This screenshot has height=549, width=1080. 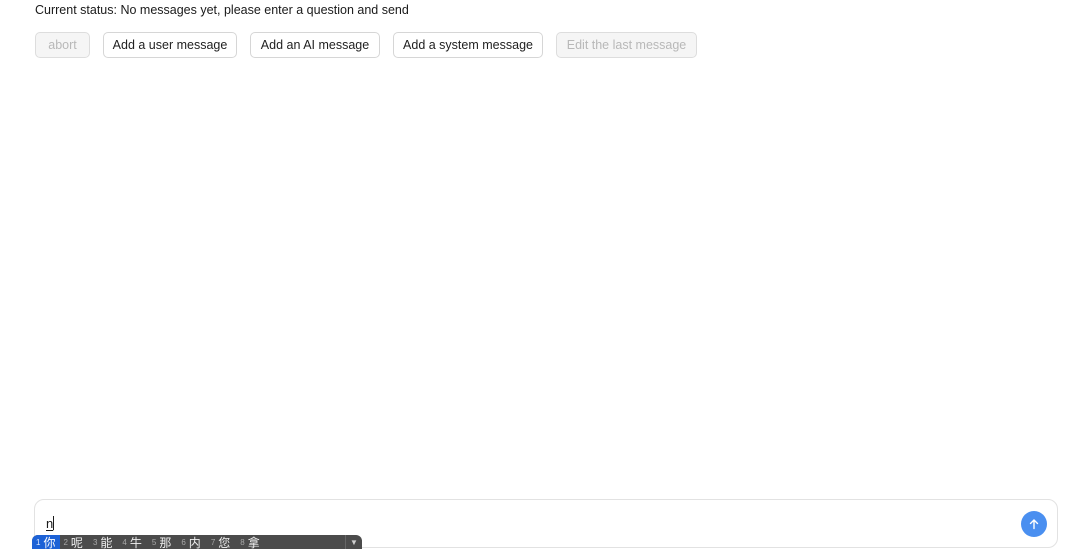 I want to click on arrow-up-icon, so click(x=1034, y=524).